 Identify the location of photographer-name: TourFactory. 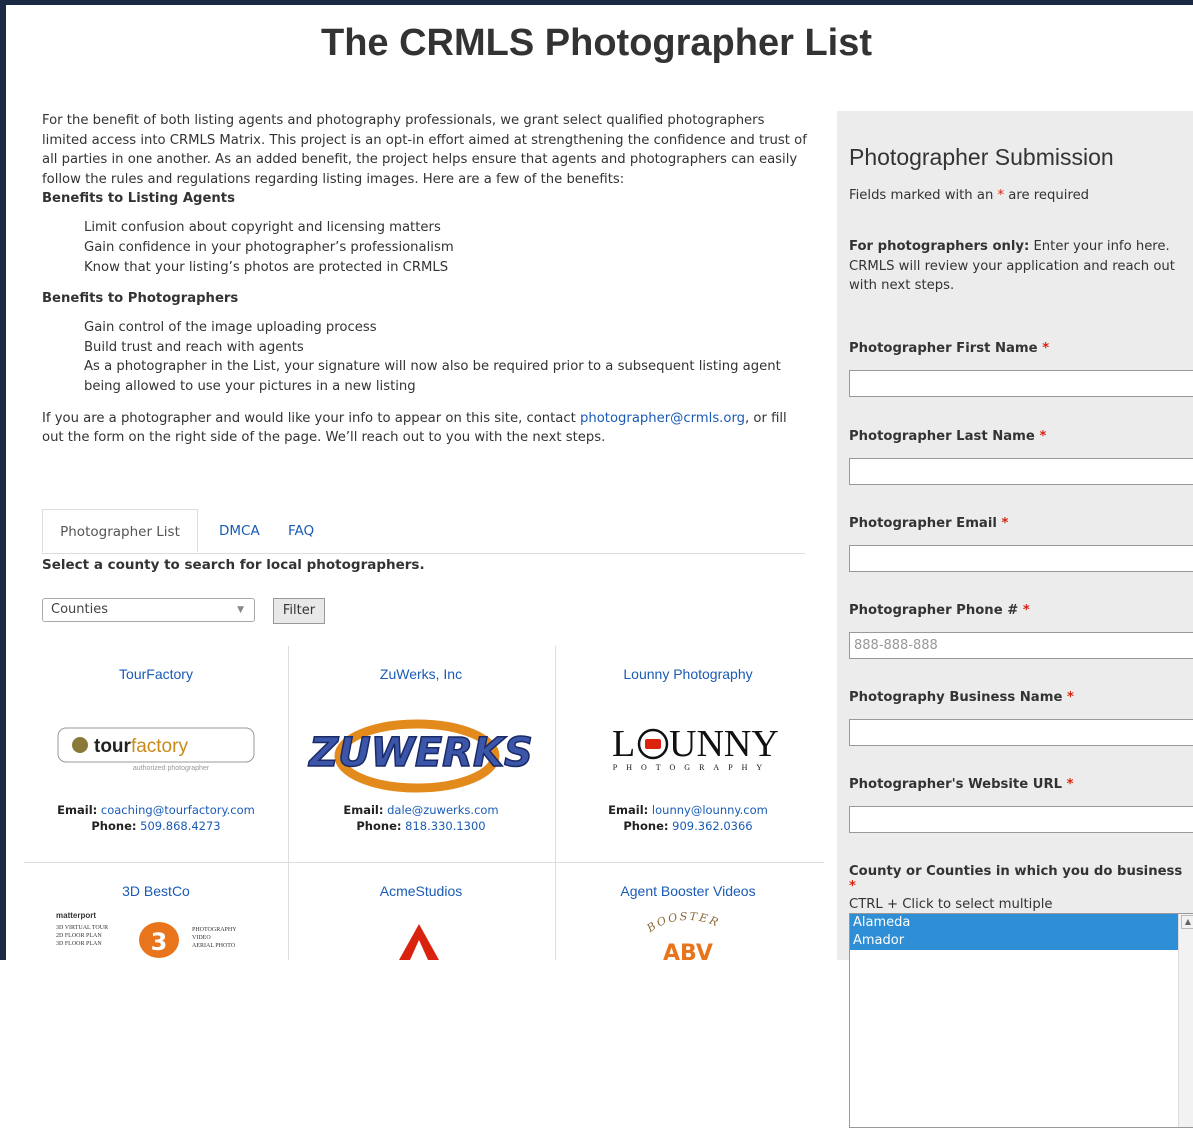
(156, 674).